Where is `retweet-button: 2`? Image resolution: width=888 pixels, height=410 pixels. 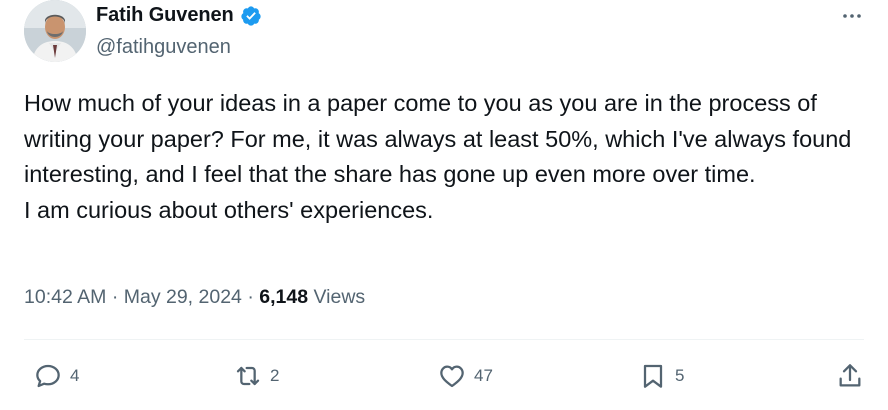
retweet-button: 2 is located at coordinates (255, 376).